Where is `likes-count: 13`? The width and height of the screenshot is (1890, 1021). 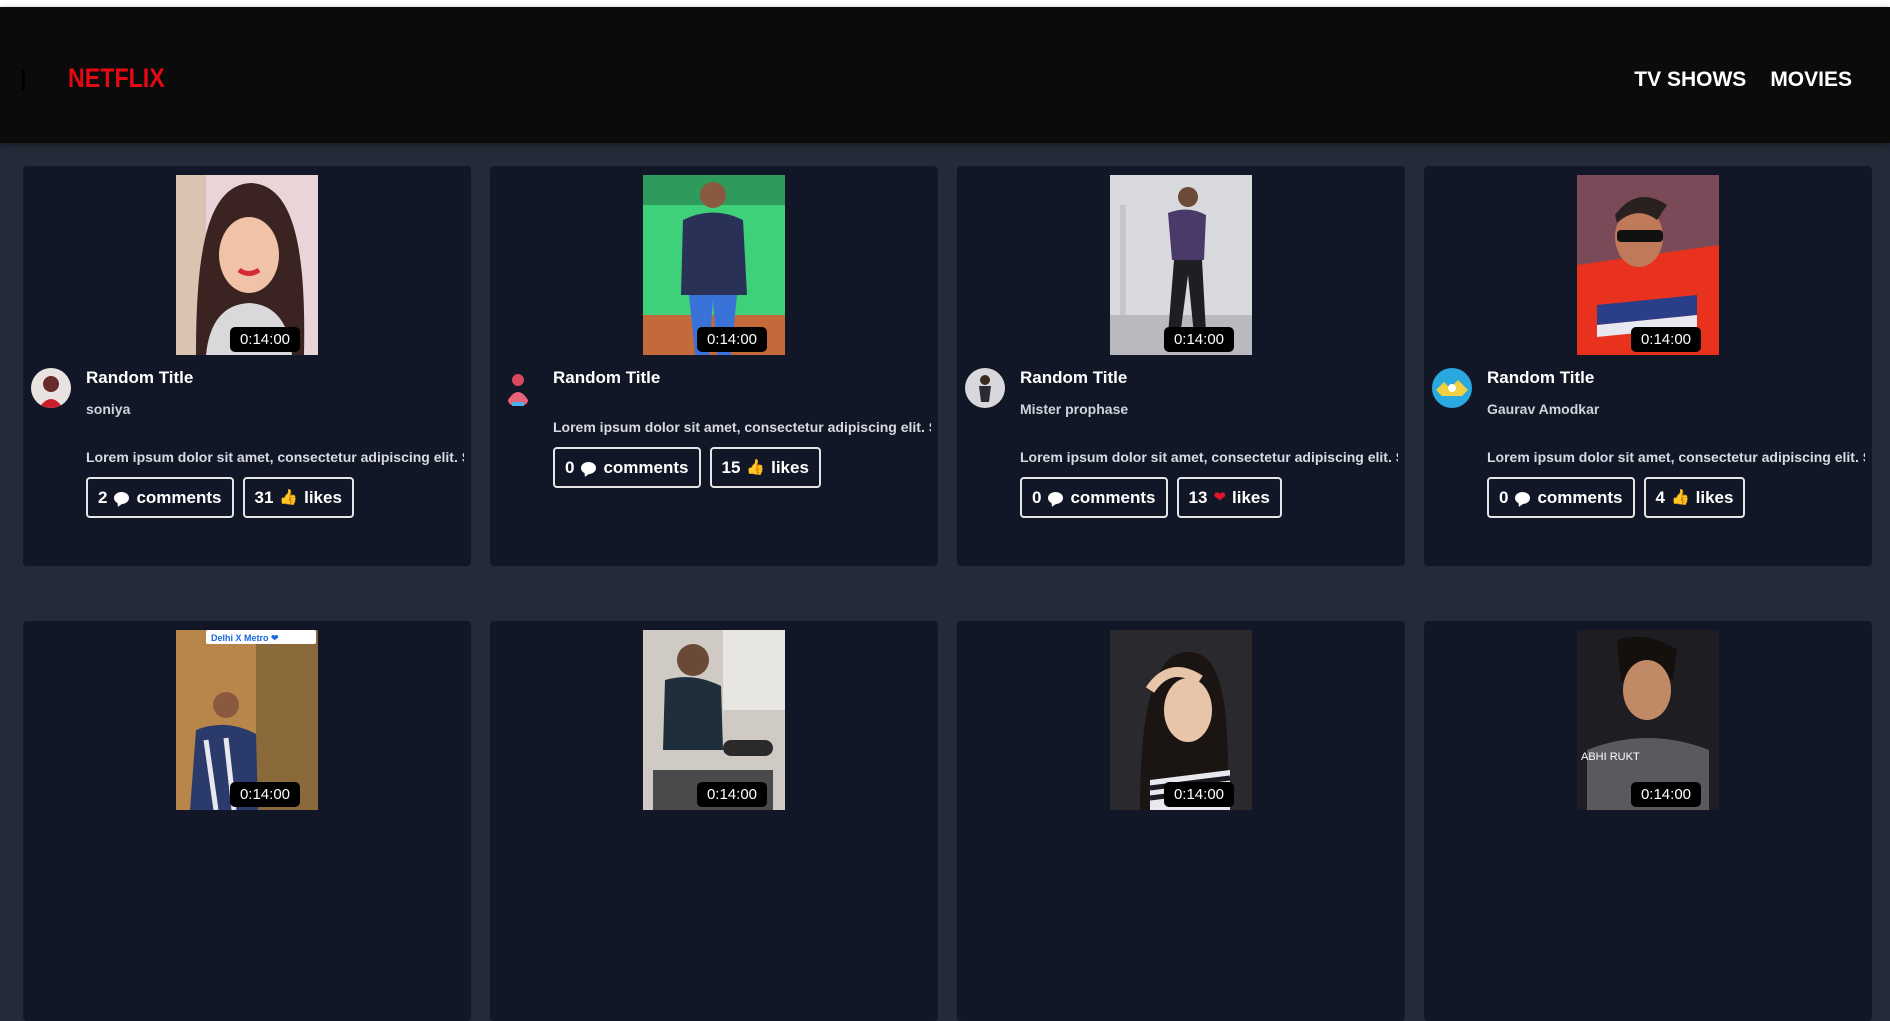 likes-count: 13 is located at coordinates (1198, 497).